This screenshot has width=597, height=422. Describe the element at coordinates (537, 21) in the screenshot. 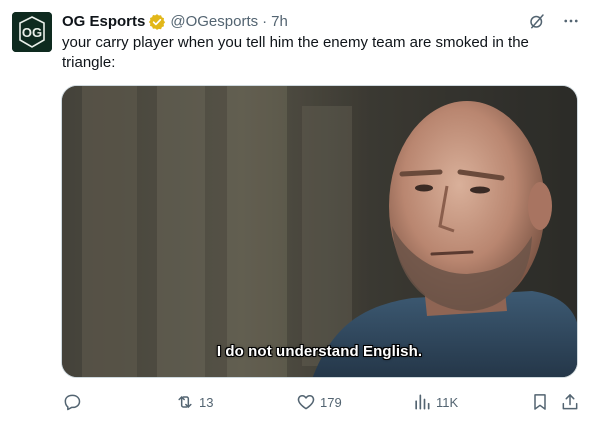

I see `grok-icon` at that location.